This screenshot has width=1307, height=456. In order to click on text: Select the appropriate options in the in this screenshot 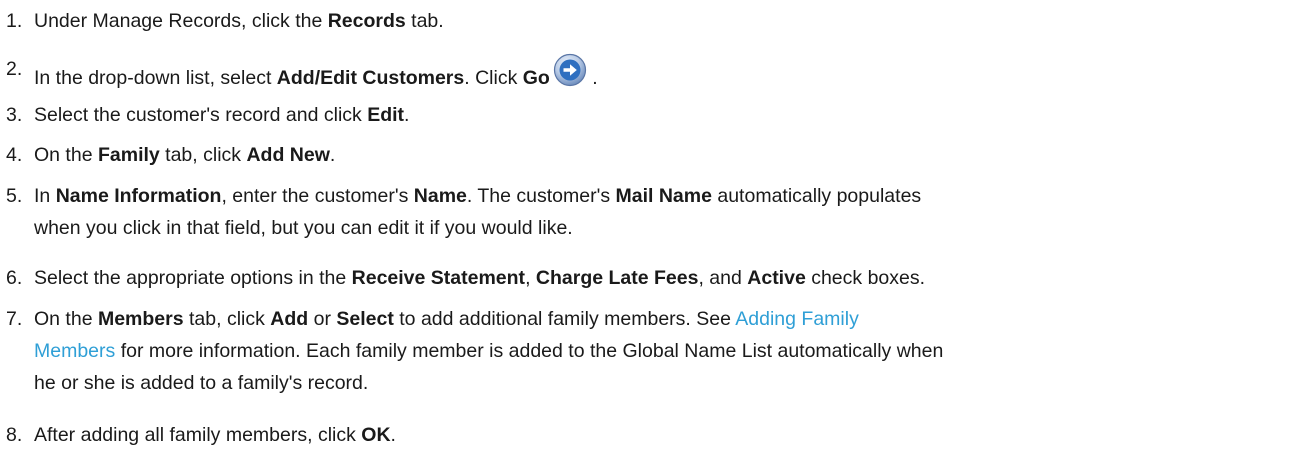, I will do `click(193, 278)`.